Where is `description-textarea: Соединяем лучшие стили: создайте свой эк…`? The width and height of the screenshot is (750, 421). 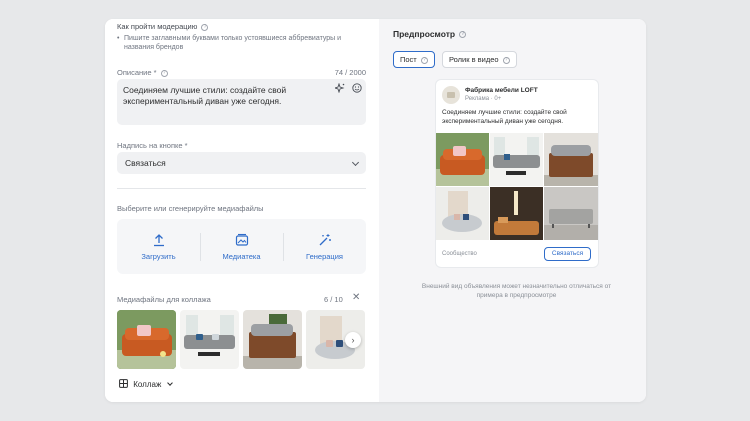 description-textarea: Соединяем лучшие стили: создайте свой эк… is located at coordinates (241, 102).